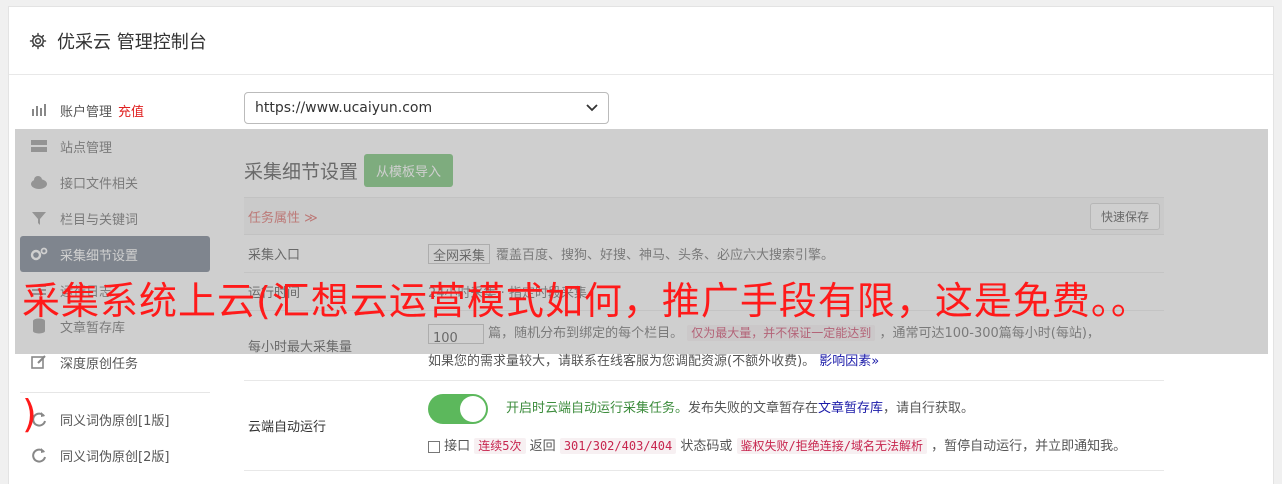 The width and height of the screenshot is (1282, 484). I want to click on sidebar-item-synonym-v1: 同义词伪原创[1版], so click(115, 419).